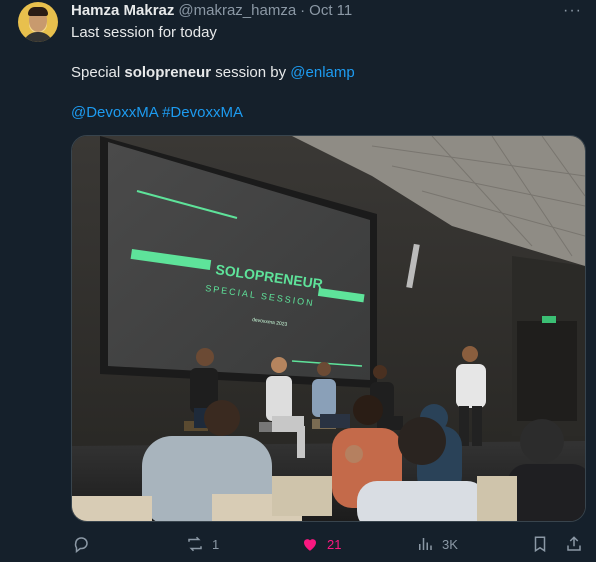  I want to click on retweet-icon, so click(195, 544).